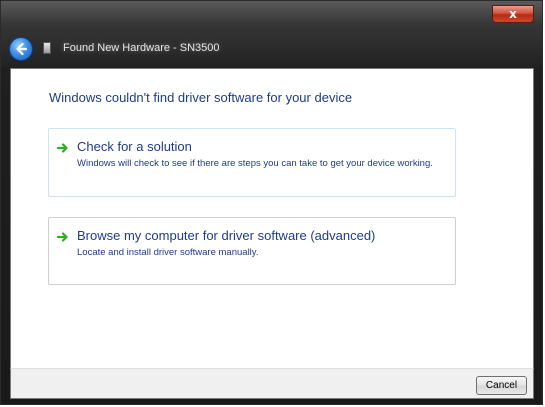 The image size is (545, 407). I want to click on back-button, so click(21, 49).